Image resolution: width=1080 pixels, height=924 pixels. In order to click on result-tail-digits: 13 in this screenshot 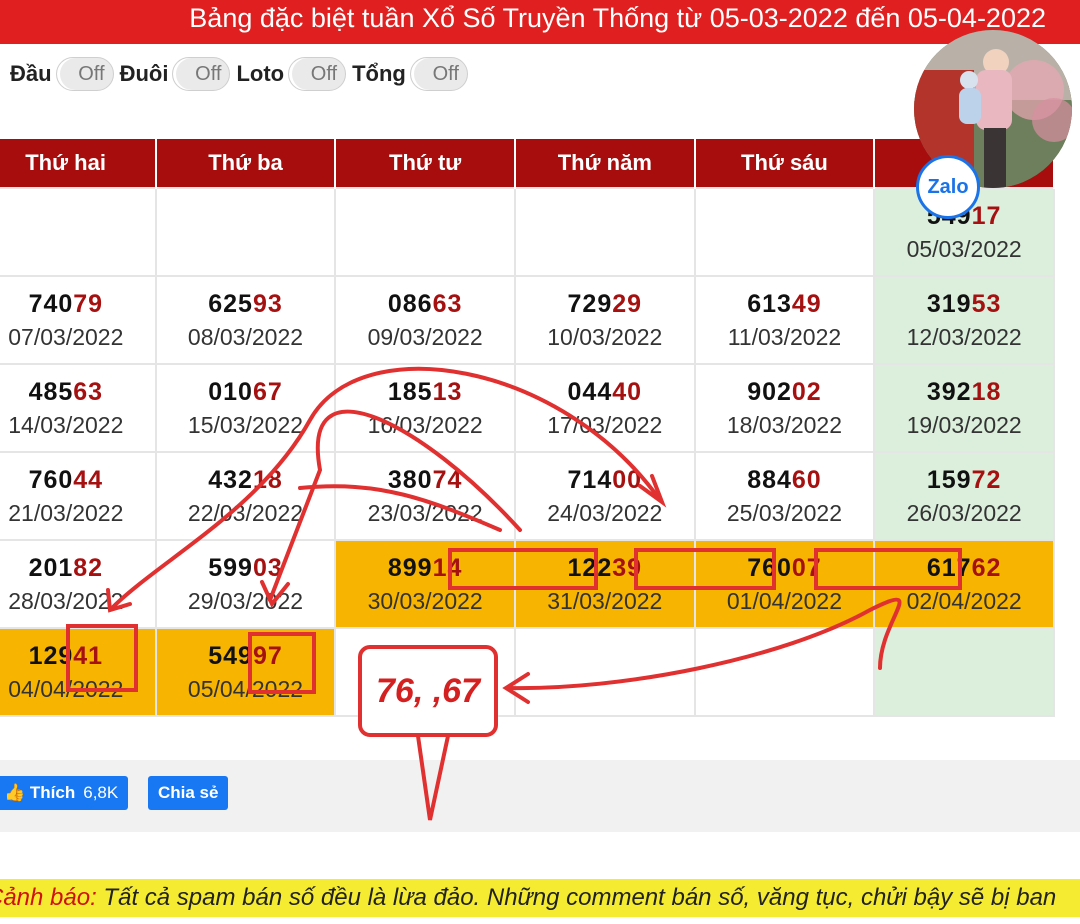, I will do `click(447, 392)`.